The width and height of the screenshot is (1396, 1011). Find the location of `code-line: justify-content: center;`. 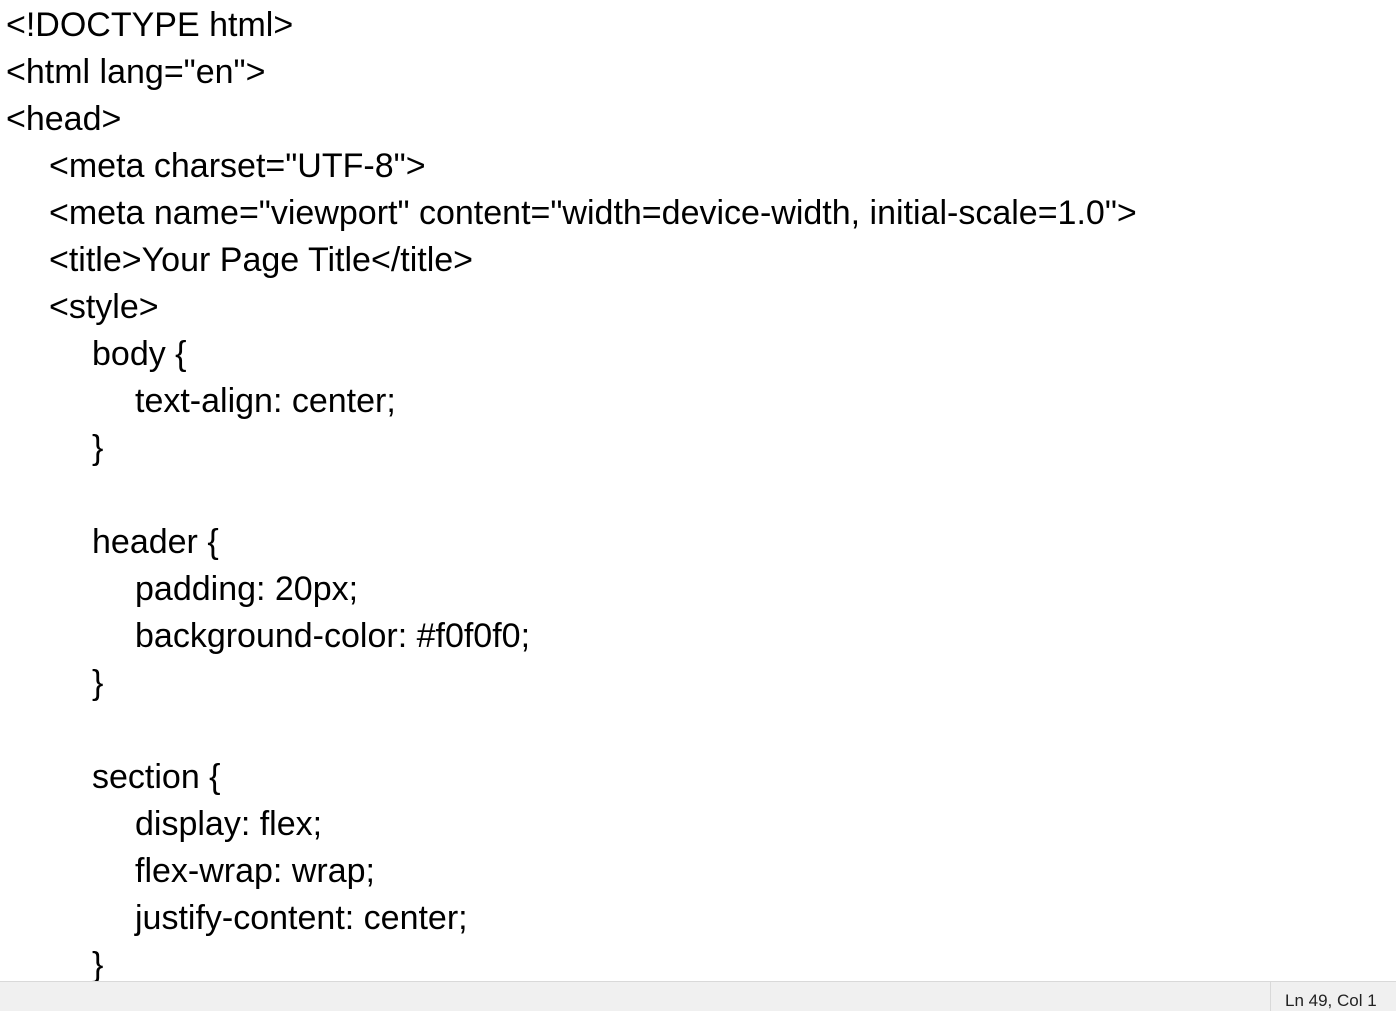

code-line: justify-content: center; is located at coordinates (301, 918).